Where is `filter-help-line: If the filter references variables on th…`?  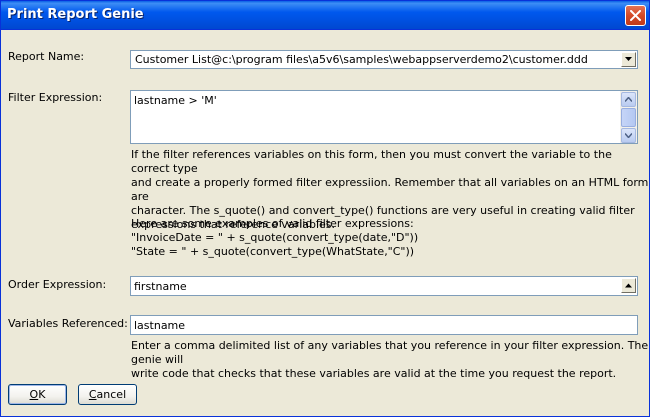 filter-help-line: If the filter references variables on th… is located at coordinates (371, 161).